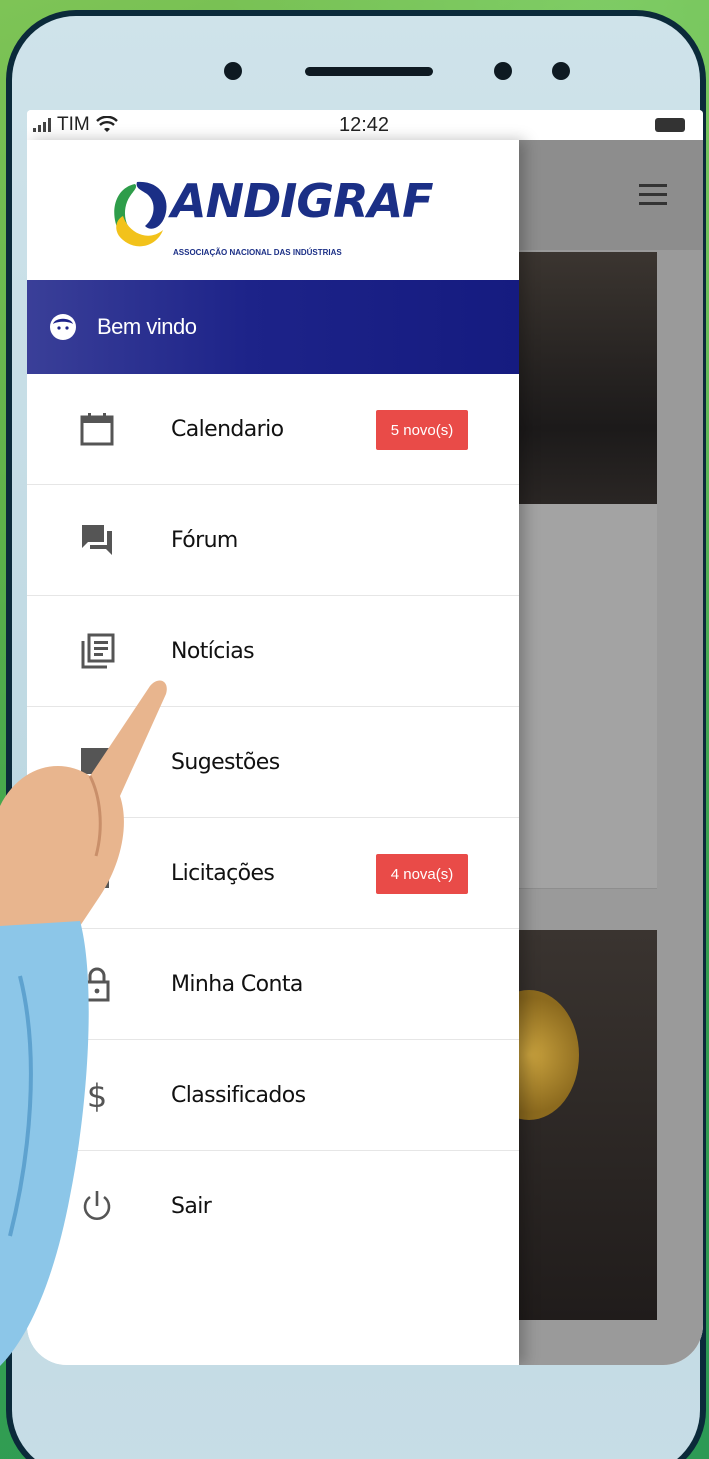 This screenshot has height=1459, width=709. Describe the element at coordinates (97, 540) in the screenshot. I see `forum-icon` at that location.